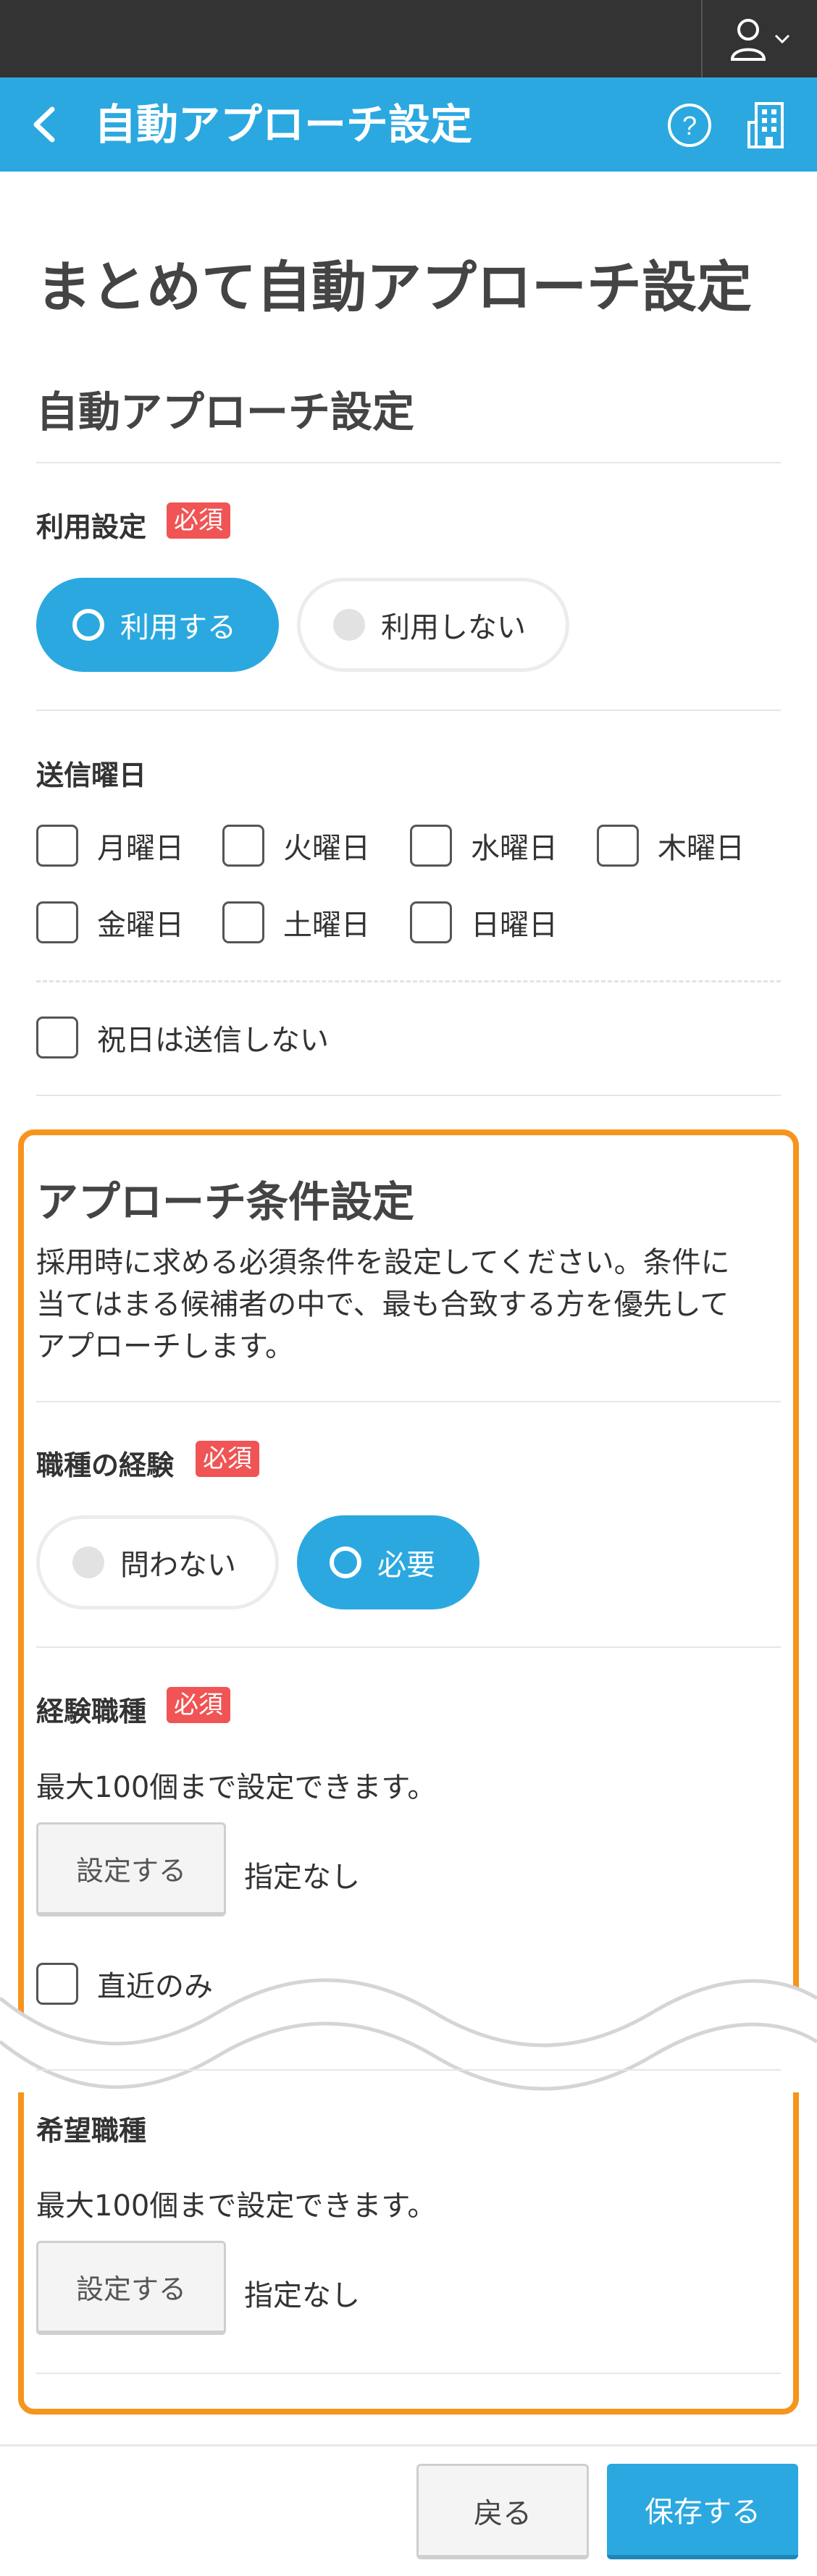 This screenshot has height=2576, width=817. I want to click on experienced-jobs-note: 最大100個まで設定できます。, so click(237, 1787).